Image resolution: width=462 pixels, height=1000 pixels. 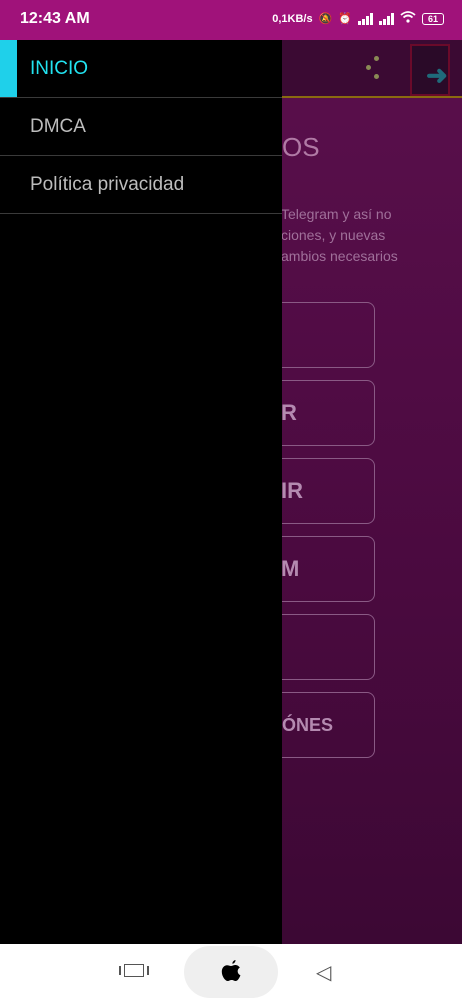 I want to click on alarm-icon: ⏰, so click(x=345, y=19).